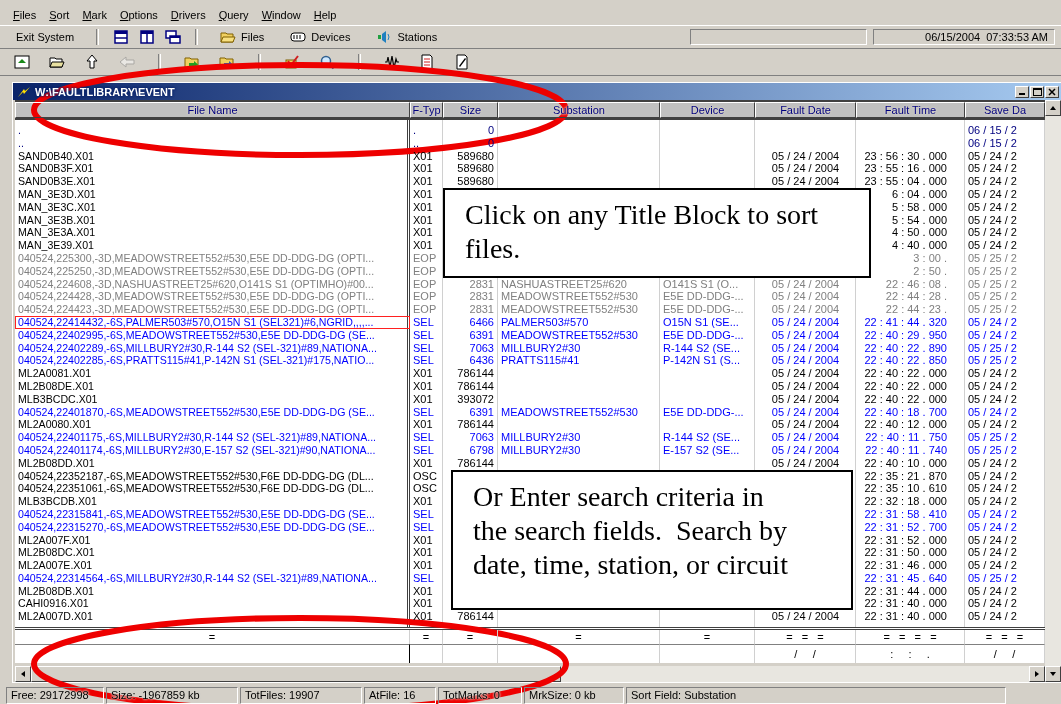  Describe the element at coordinates (233, 15) in the screenshot. I see `menu-item: Query` at that location.